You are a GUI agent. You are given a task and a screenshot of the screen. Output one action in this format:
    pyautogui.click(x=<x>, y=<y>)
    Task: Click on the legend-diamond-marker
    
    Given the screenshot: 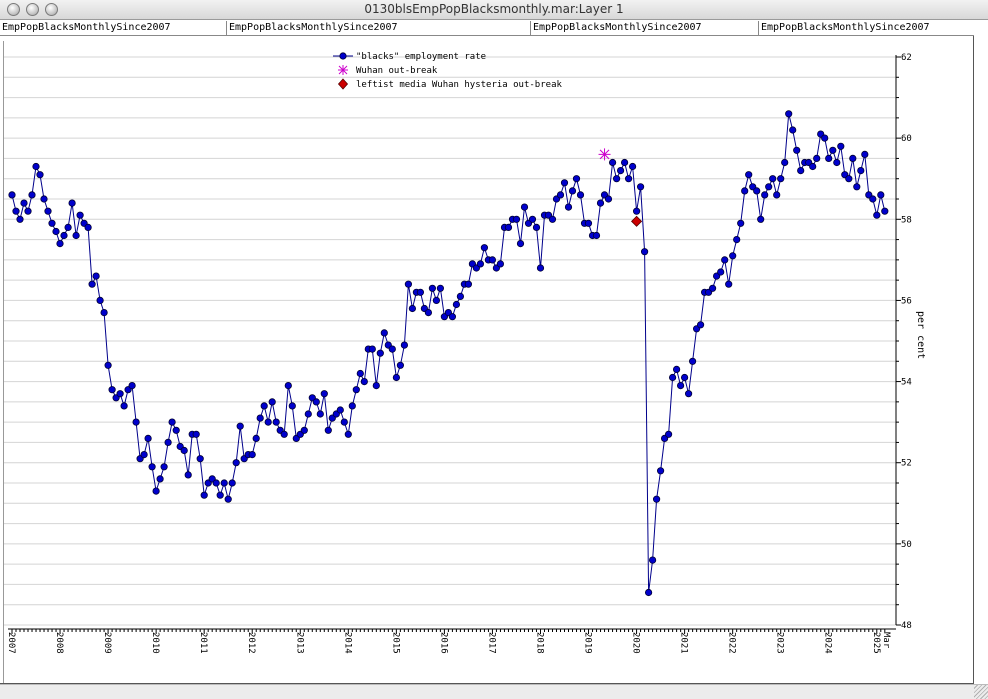 What is the action you would take?
    pyautogui.click(x=343, y=84)
    